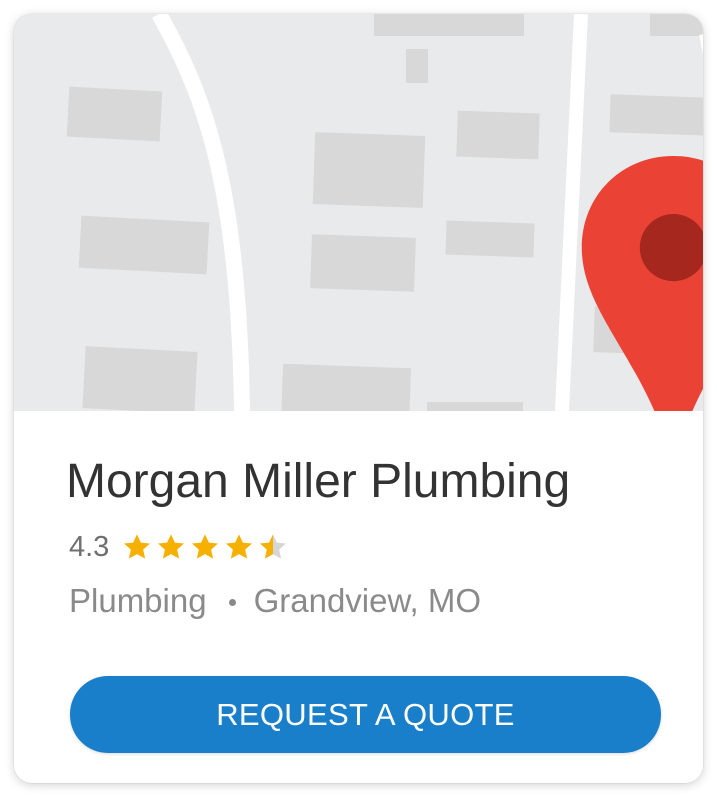 Image resolution: width=717 pixels, height=797 pixels. What do you see at coordinates (232, 602) in the screenshot?
I see `separator-dot` at bounding box center [232, 602].